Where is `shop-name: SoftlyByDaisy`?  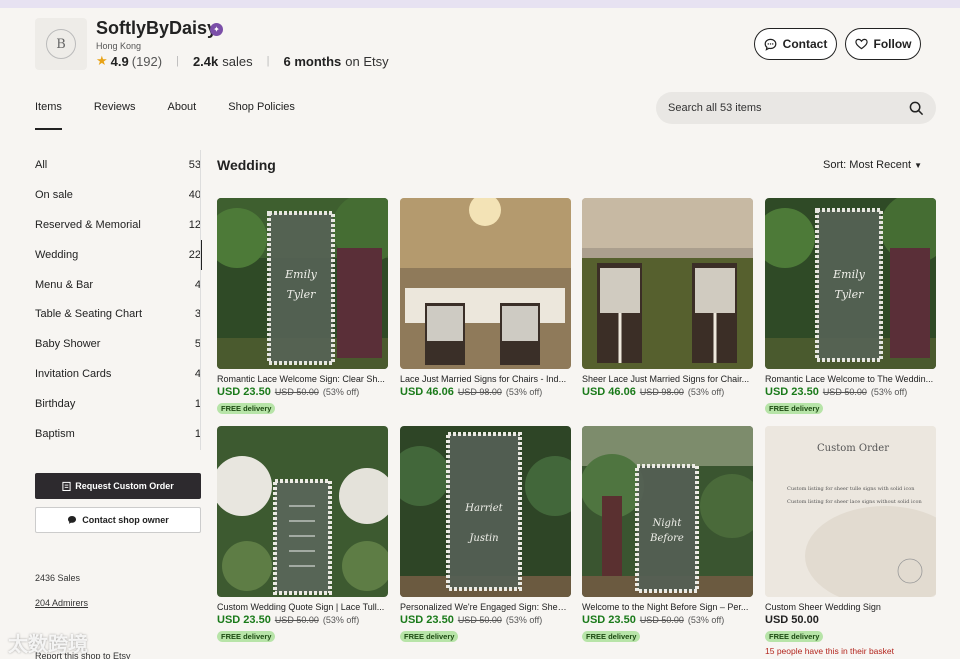 shop-name: SoftlyByDaisy is located at coordinates (156, 28).